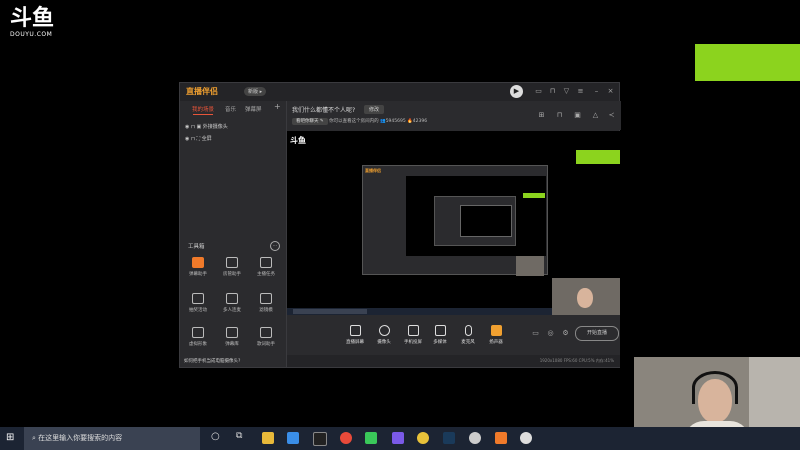 This screenshot has height=450, width=800. What do you see at coordinates (596, 91) in the screenshot?
I see `minimize-icon: –` at bounding box center [596, 91].